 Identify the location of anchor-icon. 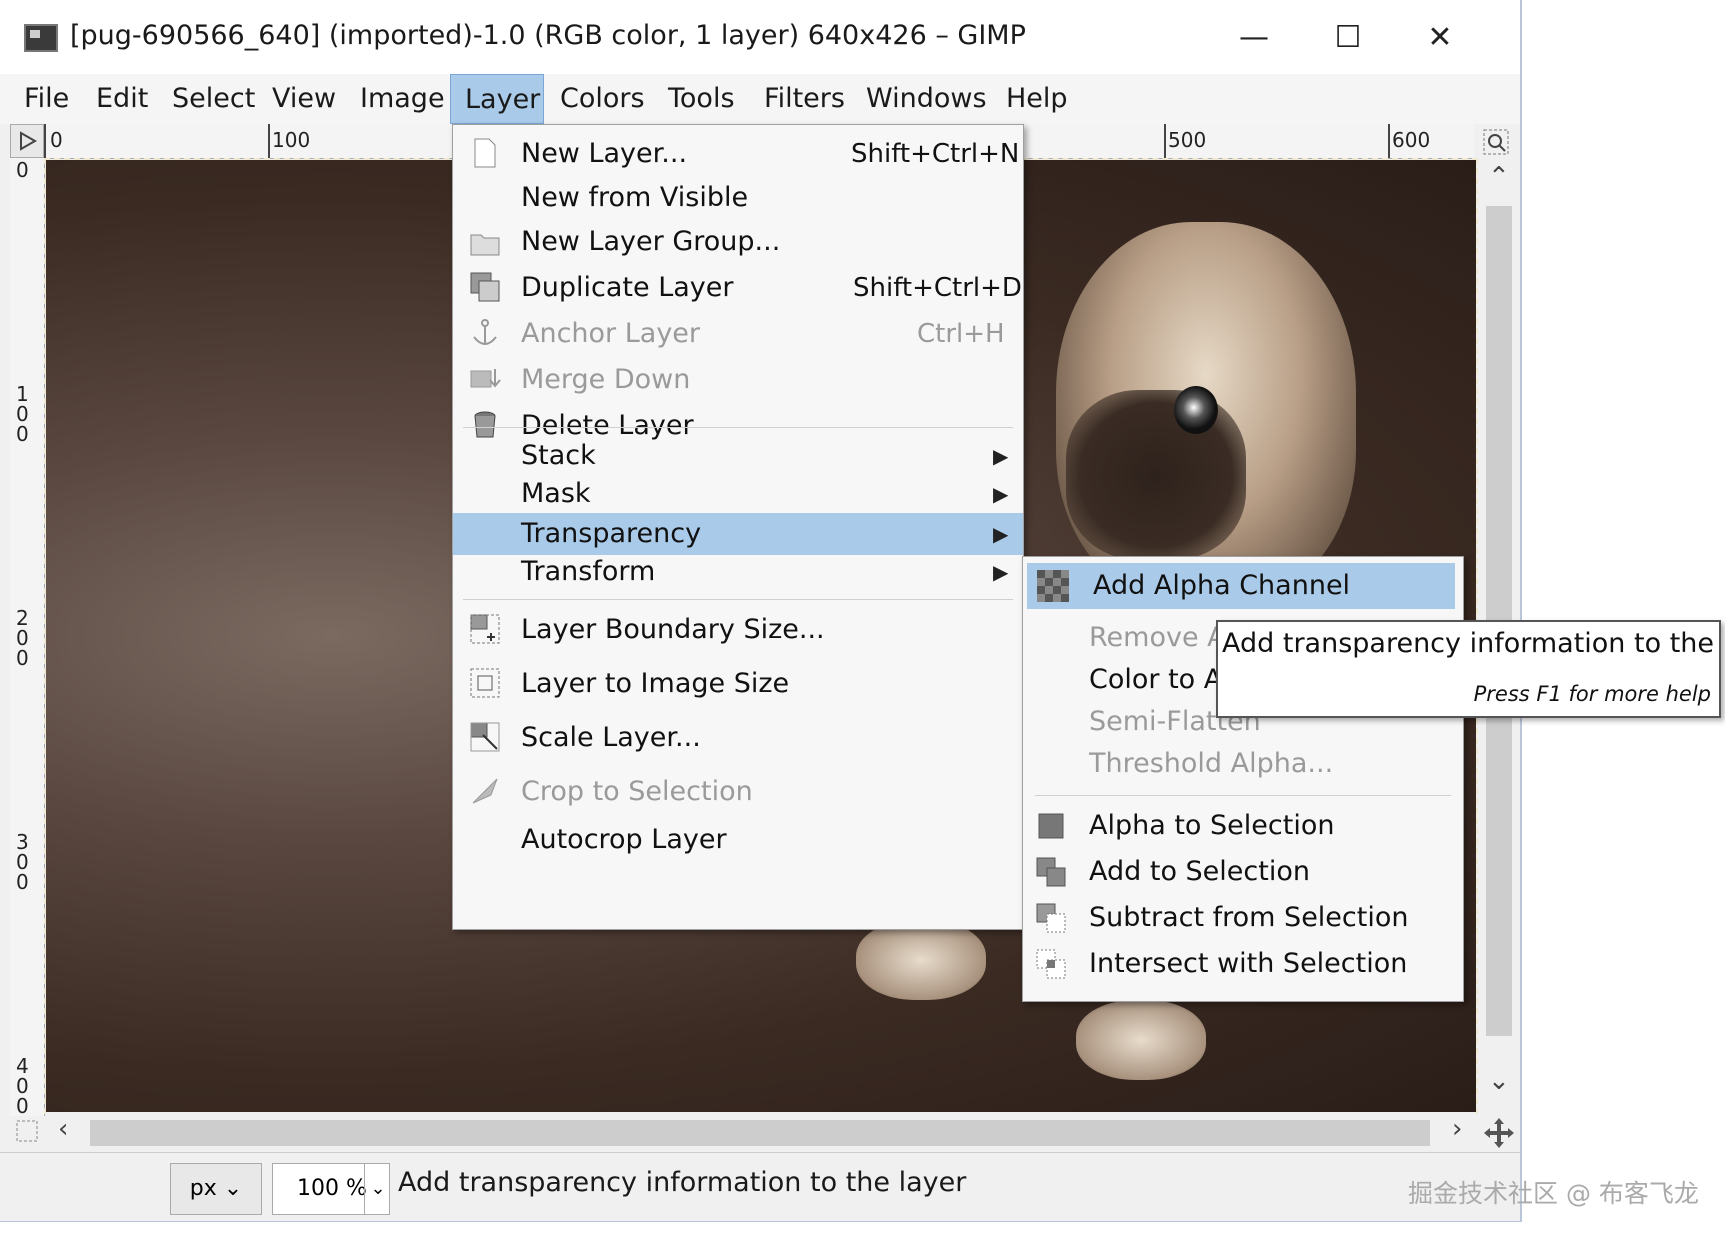
(485, 333).